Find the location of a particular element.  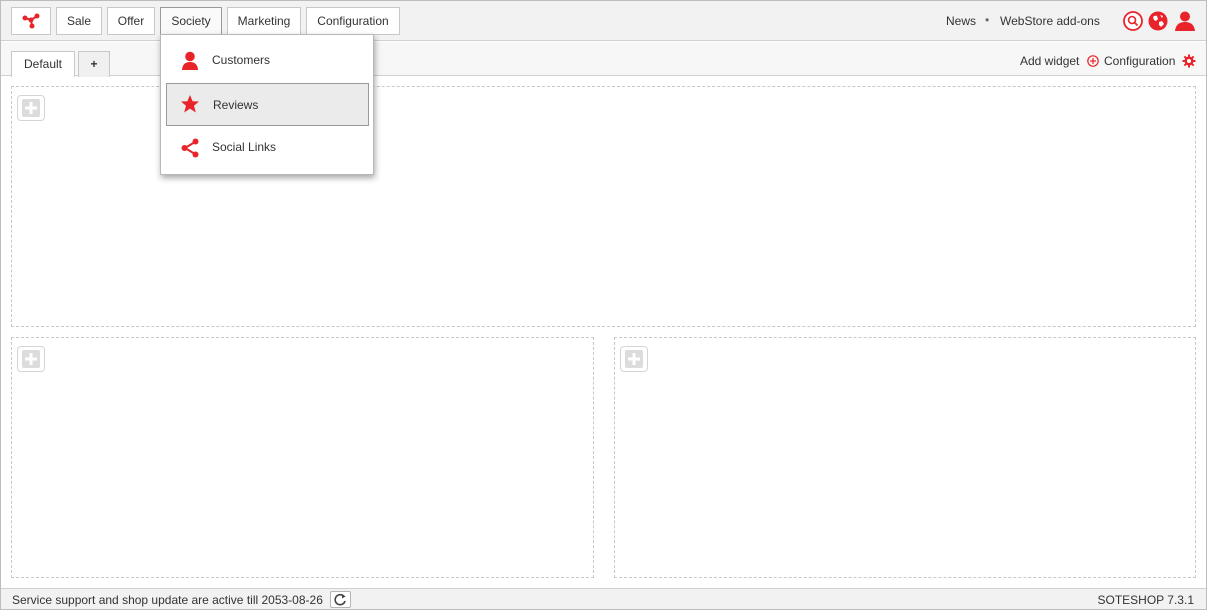

menu-item-social-links: Social Links is located at coordinates (267, 147).